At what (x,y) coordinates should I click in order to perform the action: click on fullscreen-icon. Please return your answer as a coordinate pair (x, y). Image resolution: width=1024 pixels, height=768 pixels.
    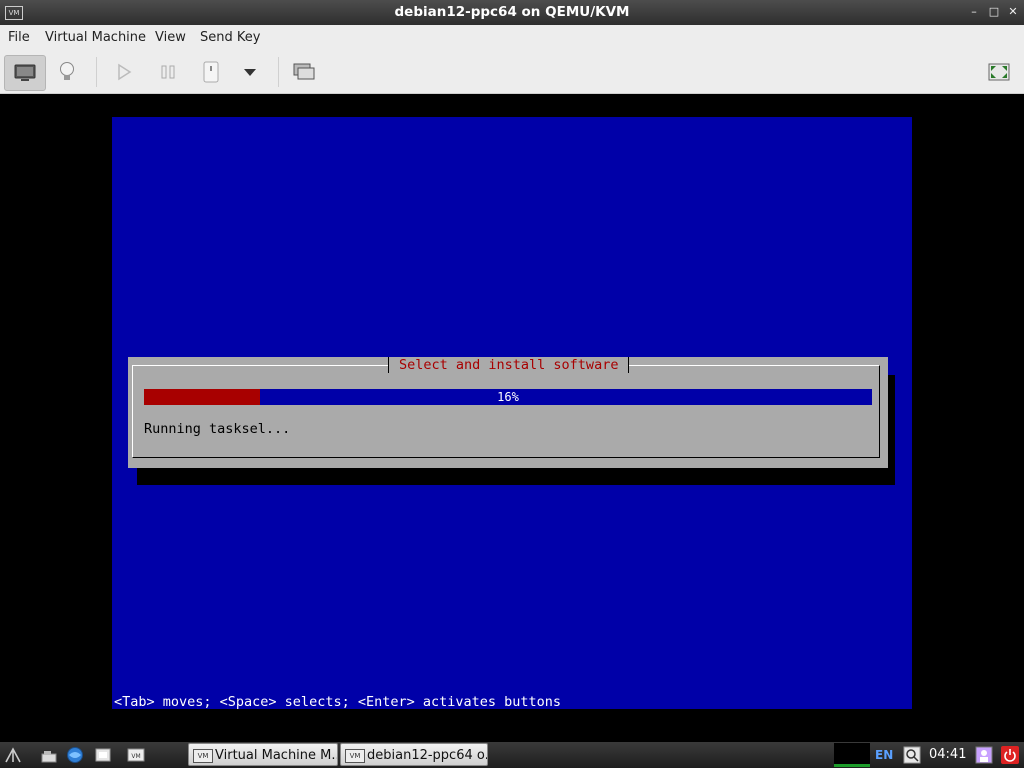
    Looking at the image, I should click on (999, 72).